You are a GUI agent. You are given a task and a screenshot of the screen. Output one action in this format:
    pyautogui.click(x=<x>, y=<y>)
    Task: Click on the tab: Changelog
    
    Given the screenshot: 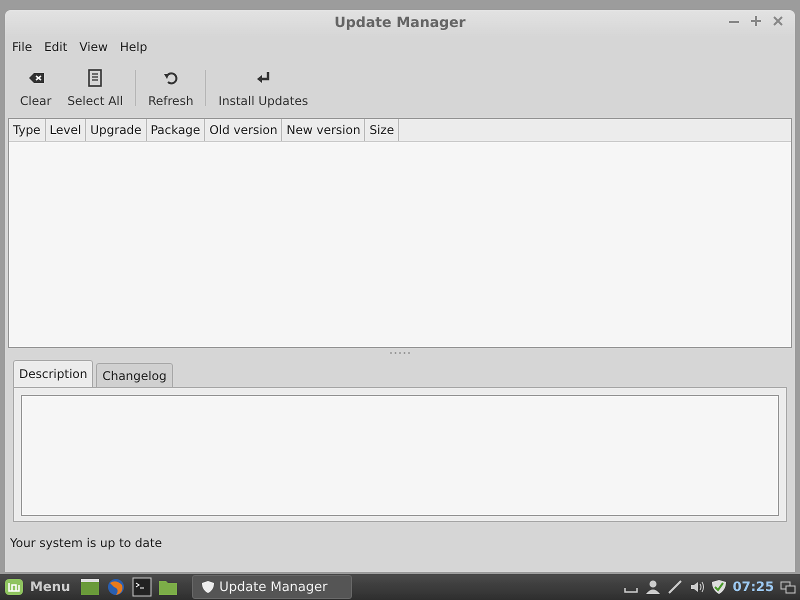 What is the action you would take?
    pyautogui.click(x=134, y=375)
    